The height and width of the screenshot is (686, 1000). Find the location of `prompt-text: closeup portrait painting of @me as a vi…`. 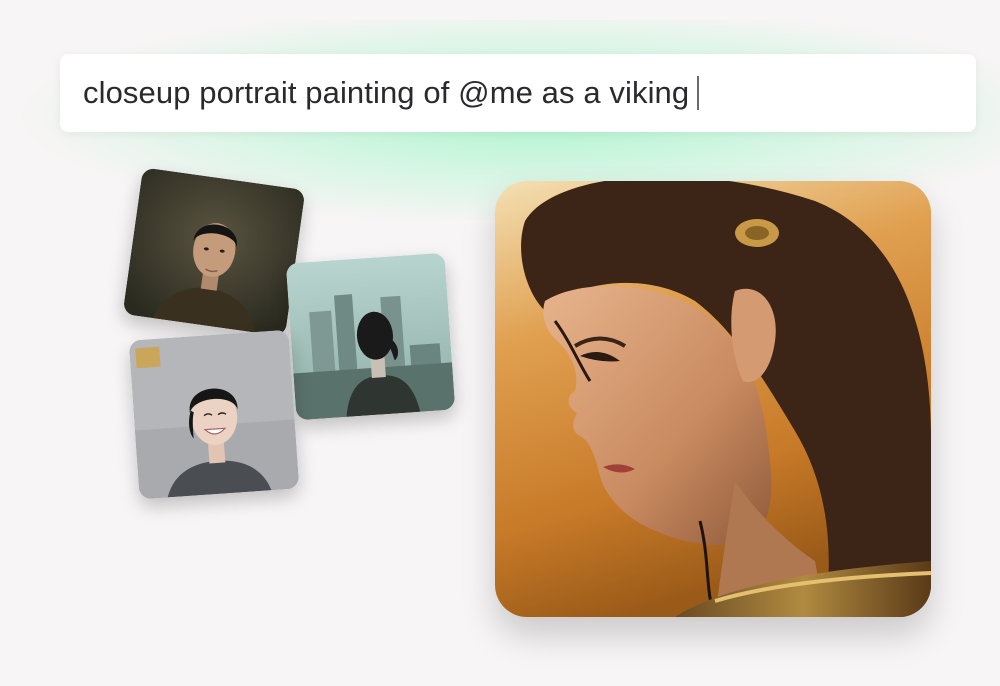

prompt-text: closeup portrait painting of @me as a vi… is located at coordinates (386, 92).